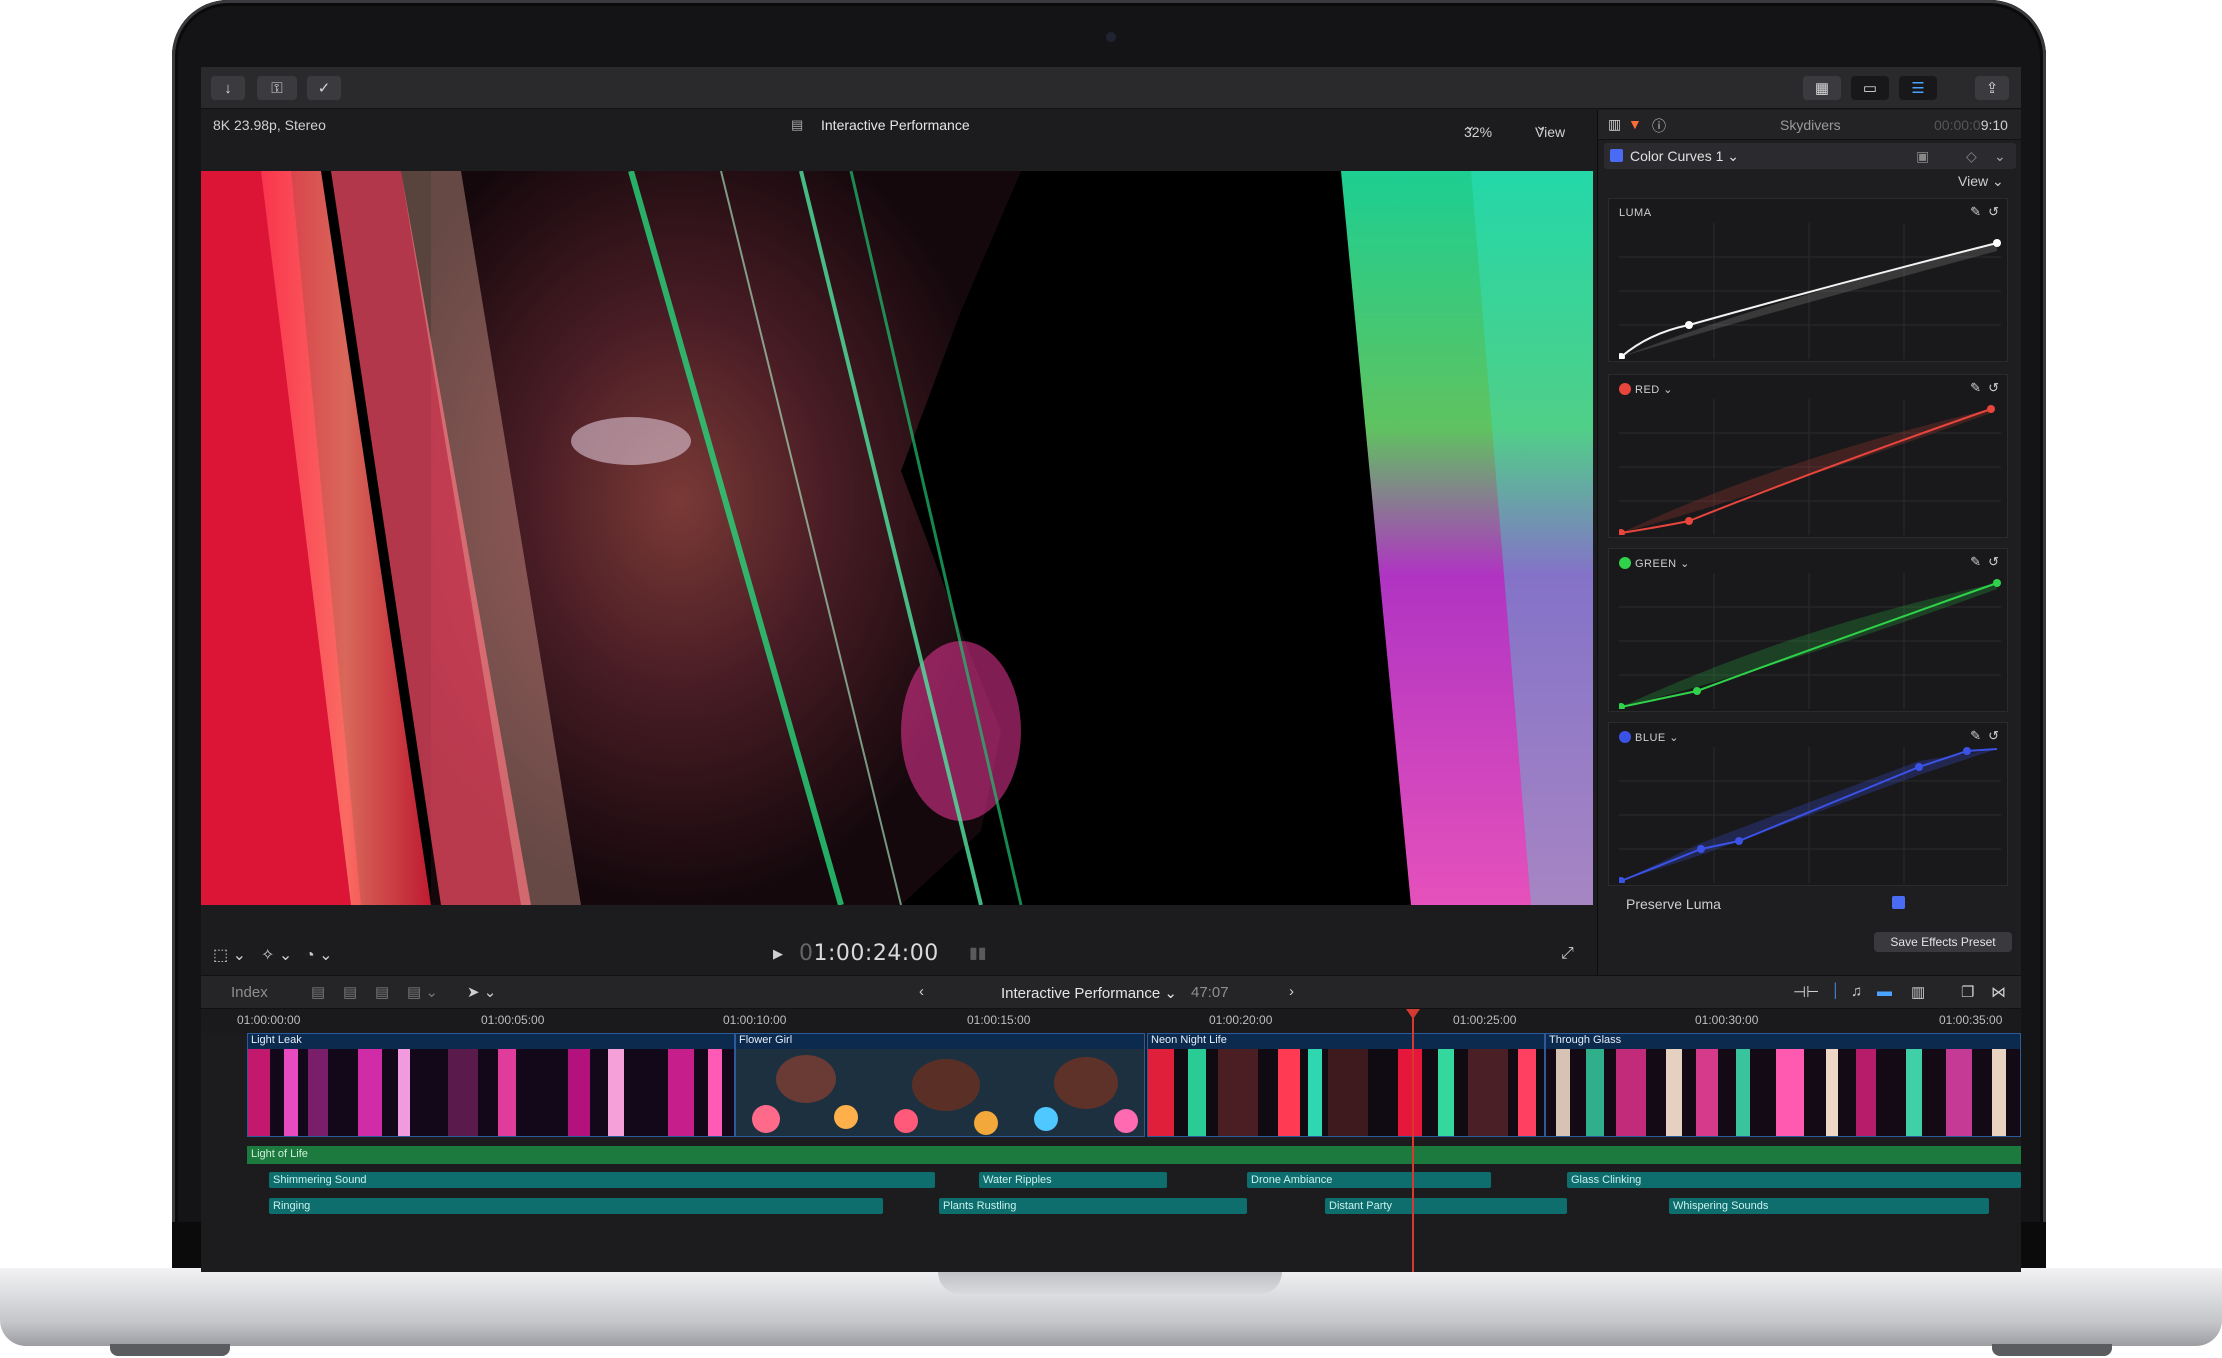  Describe the element at coordinates (1918, 992) in the screenshot. I see `clip-appearance-icon: ▥` at that location.